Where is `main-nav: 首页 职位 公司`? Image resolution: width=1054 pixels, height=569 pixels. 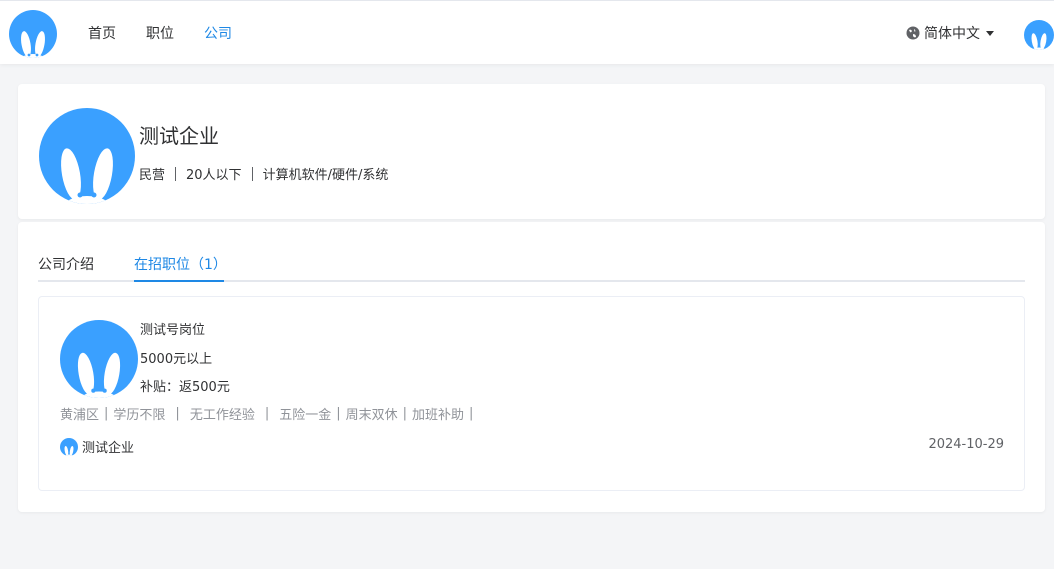
main-nav: 首页 职位 公司 is located at coordinates (175, 33).